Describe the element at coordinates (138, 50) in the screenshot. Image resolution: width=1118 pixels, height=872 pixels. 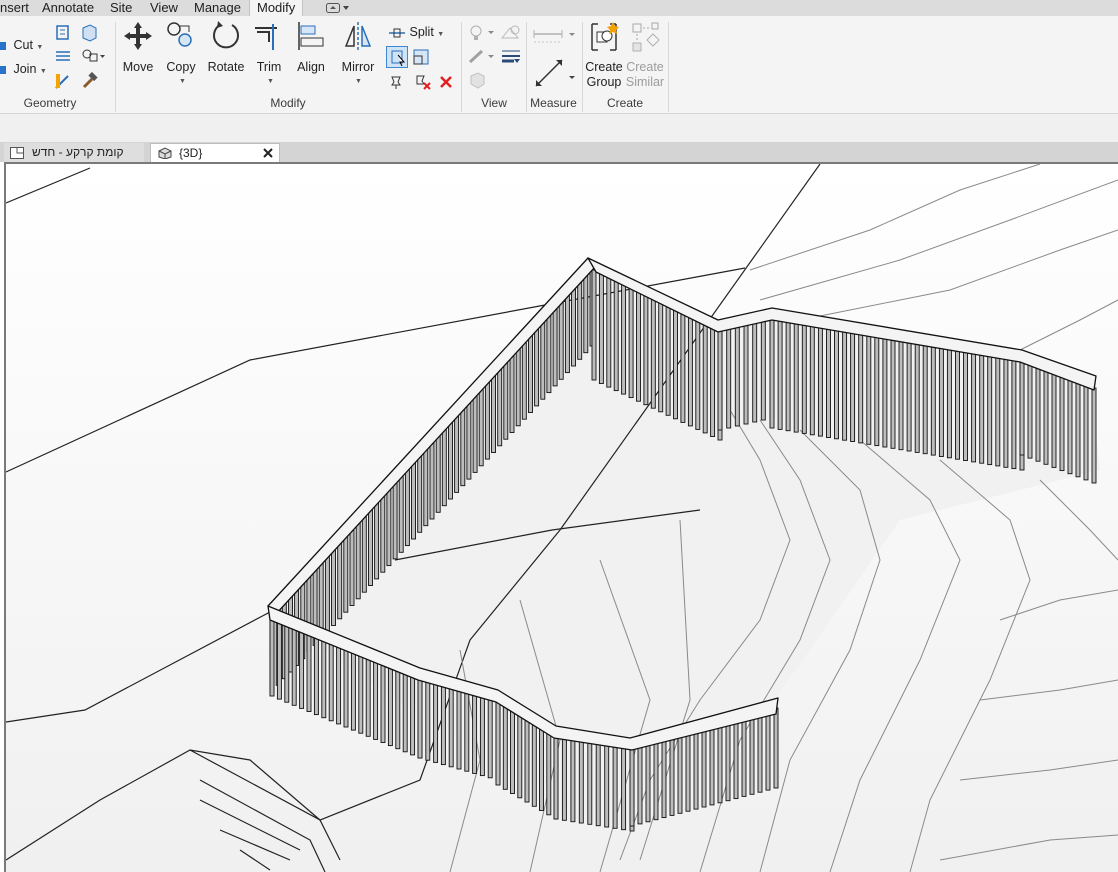
I see `move-button: Move` at that location.